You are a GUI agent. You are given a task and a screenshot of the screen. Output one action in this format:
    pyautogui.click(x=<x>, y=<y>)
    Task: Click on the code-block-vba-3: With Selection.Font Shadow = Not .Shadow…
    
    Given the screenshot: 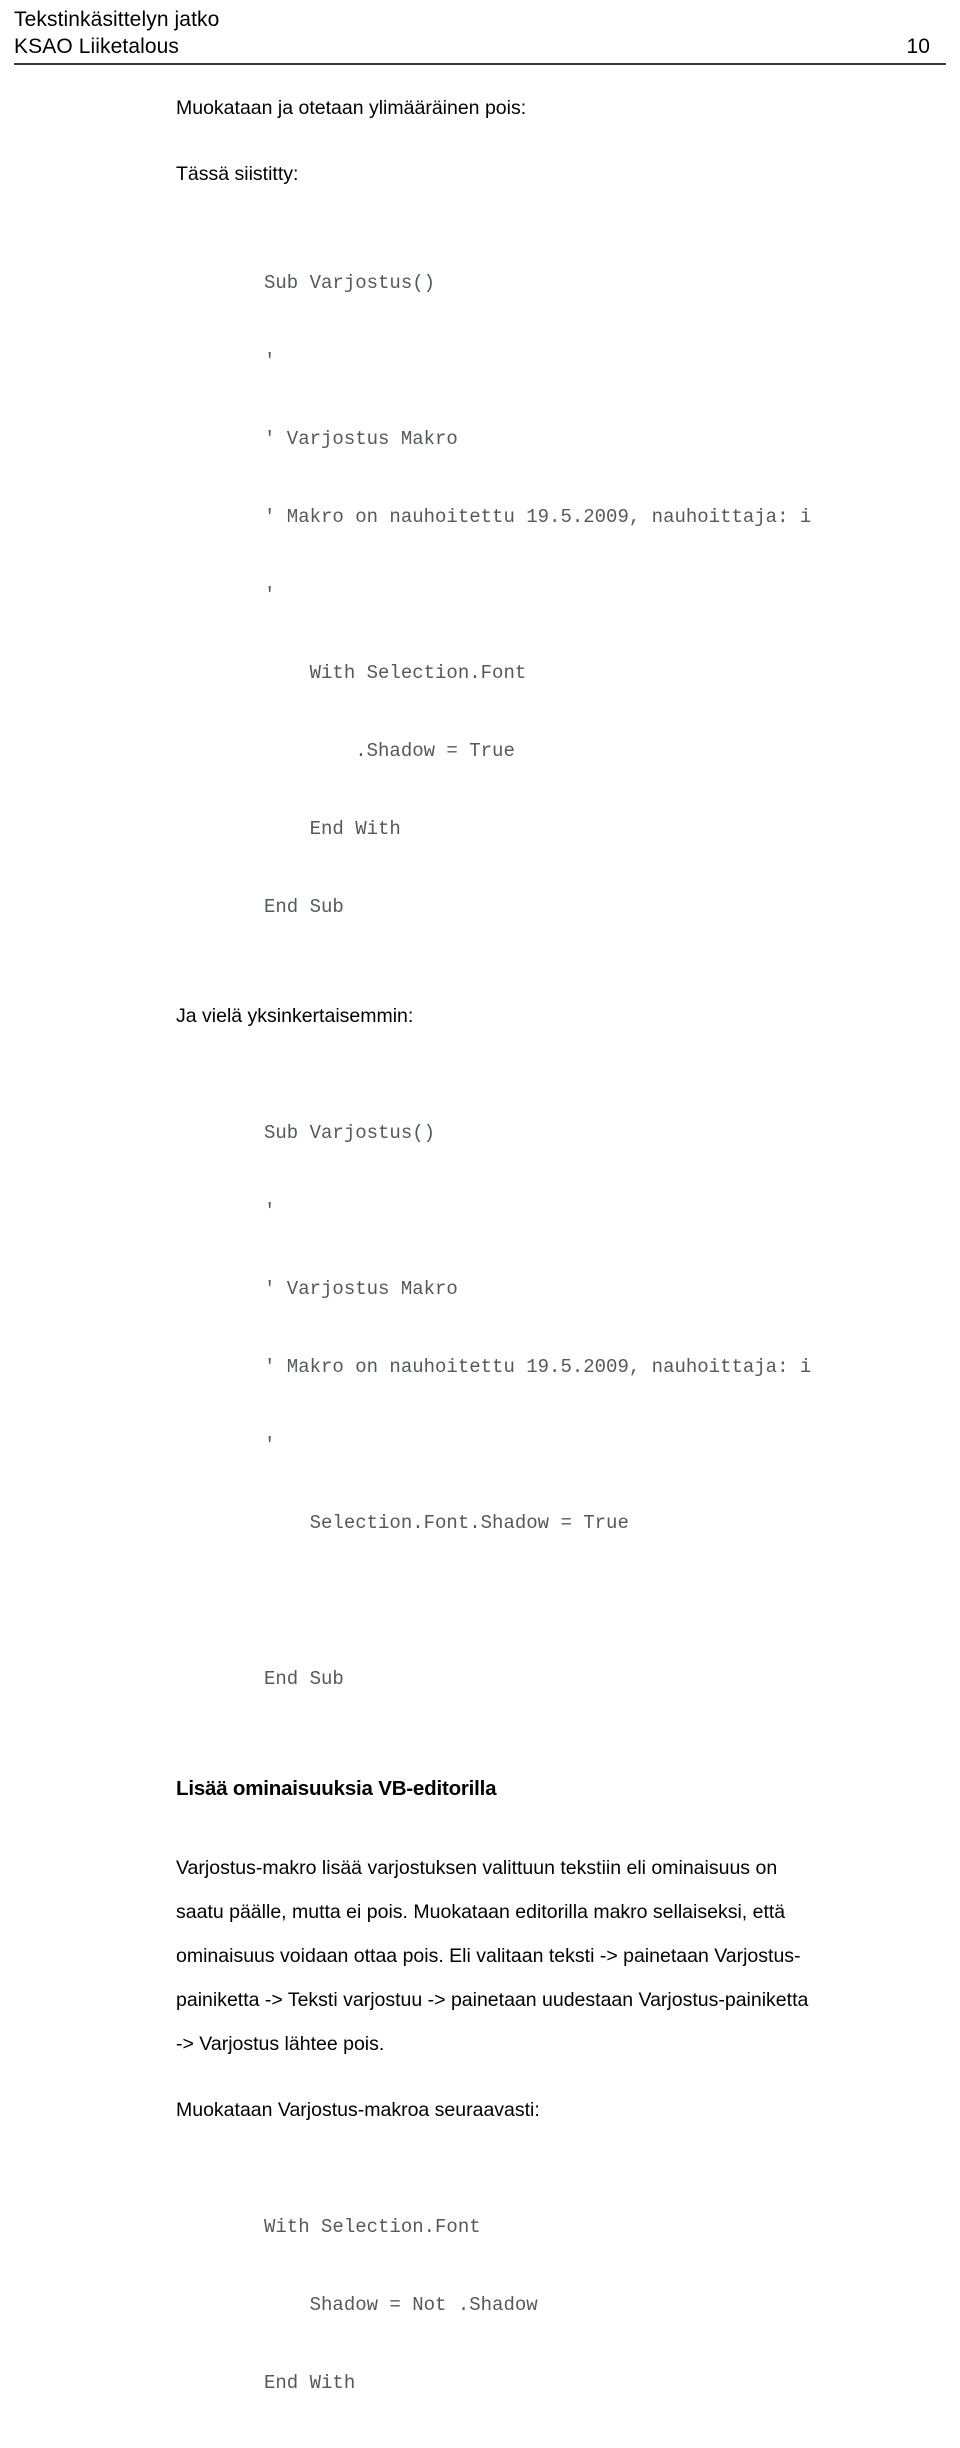 What is the action you would take?
    pyautogui.click(x=553, y=2305)
    